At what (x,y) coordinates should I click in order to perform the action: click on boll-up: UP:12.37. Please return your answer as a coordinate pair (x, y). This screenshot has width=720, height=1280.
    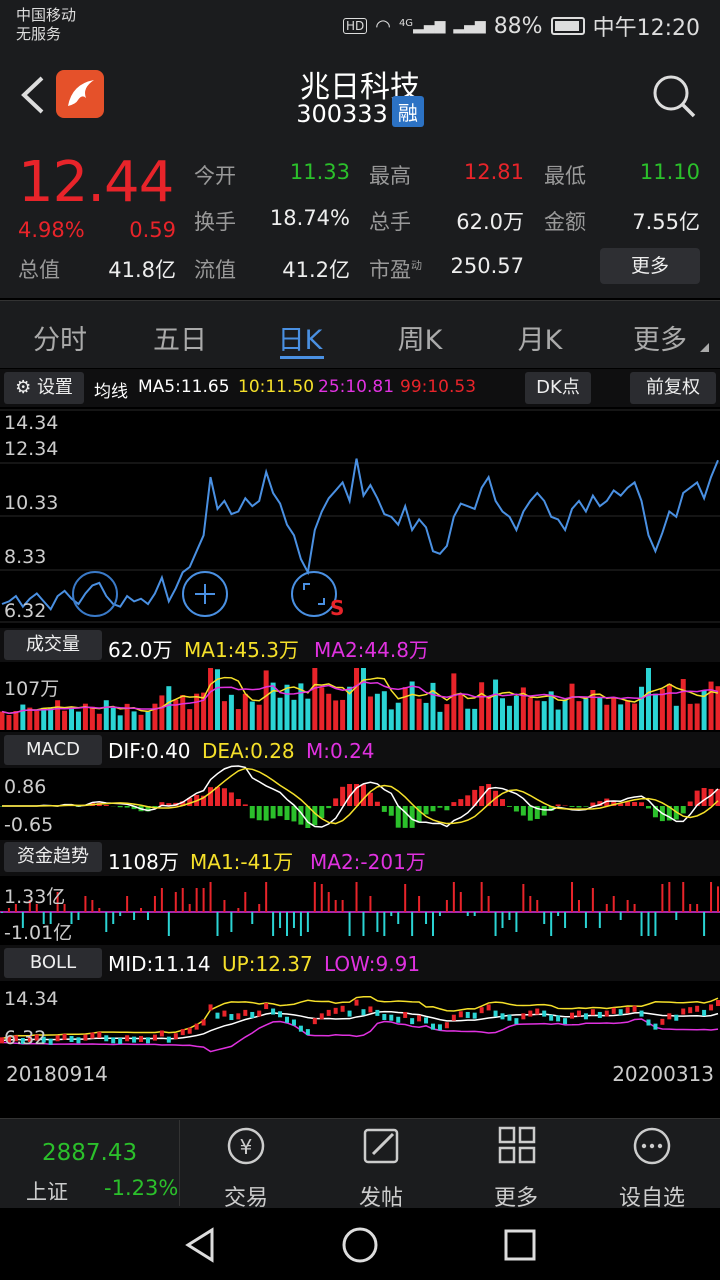
    Looking at the image, I should click on (267, 964).